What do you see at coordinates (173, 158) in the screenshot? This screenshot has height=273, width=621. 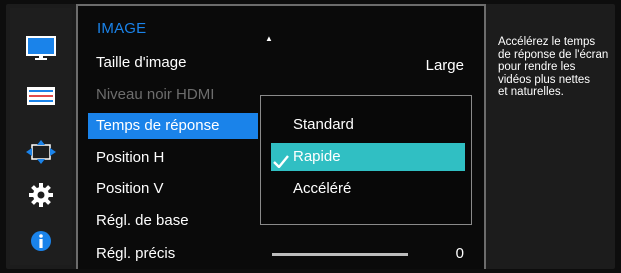 I see `menu-item-position-h: Position H` at bounding box center [173, 158].